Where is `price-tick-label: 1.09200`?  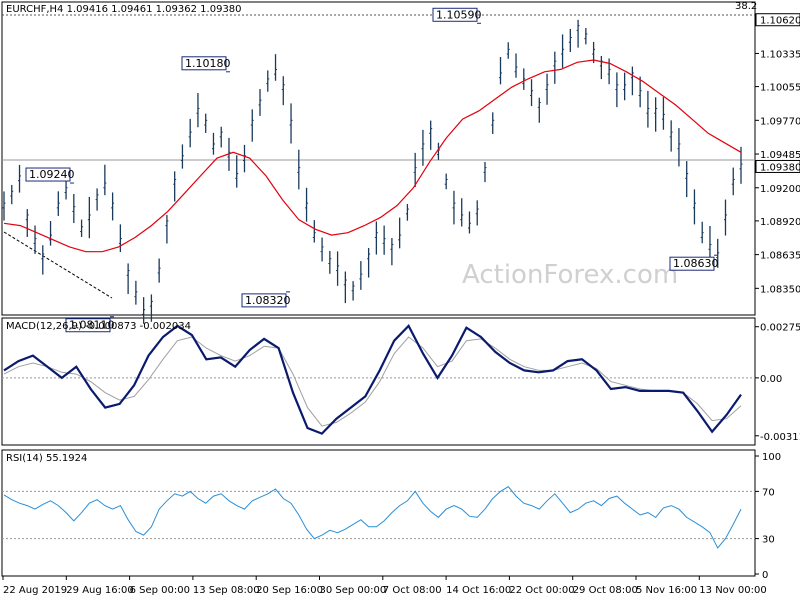
price-tick-label: 1.09200 is located at coordinates (780, 189).